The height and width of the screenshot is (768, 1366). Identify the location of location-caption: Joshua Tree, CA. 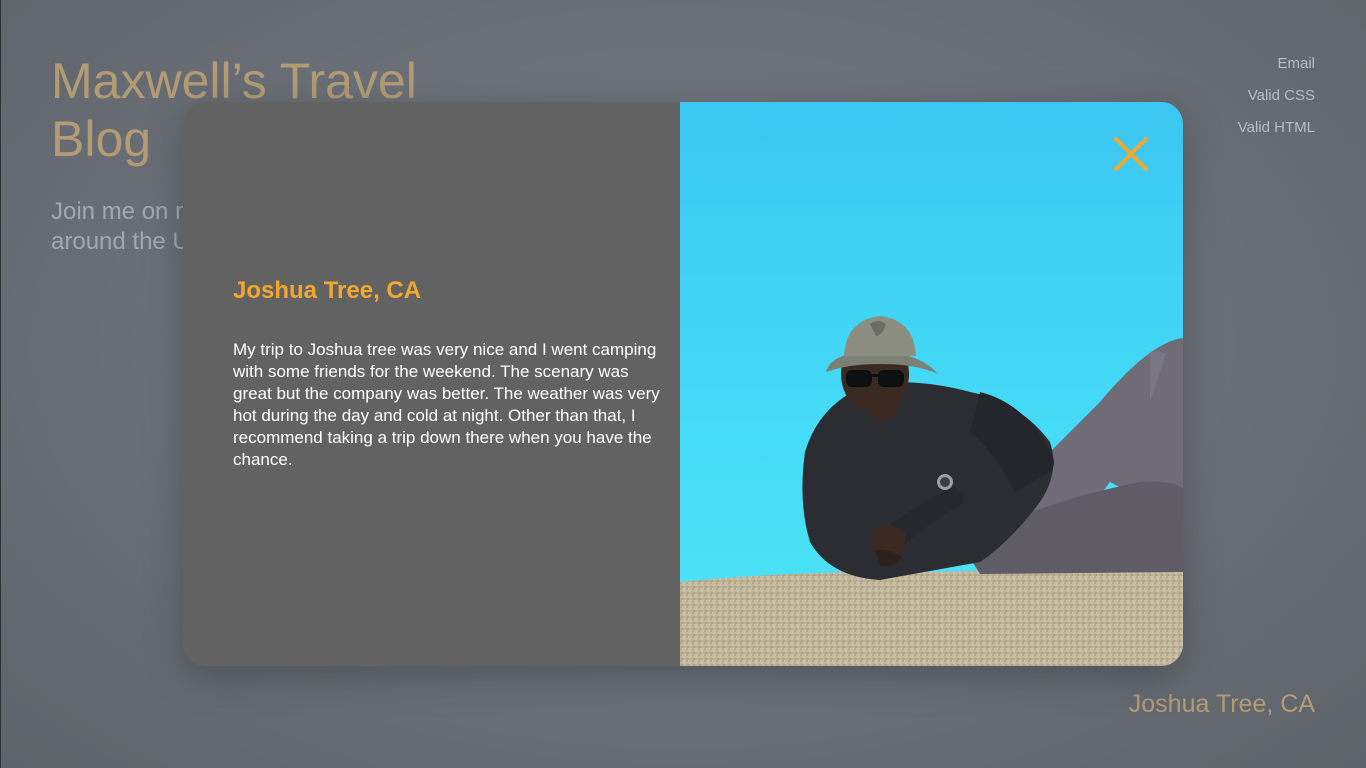
(1222, 704).